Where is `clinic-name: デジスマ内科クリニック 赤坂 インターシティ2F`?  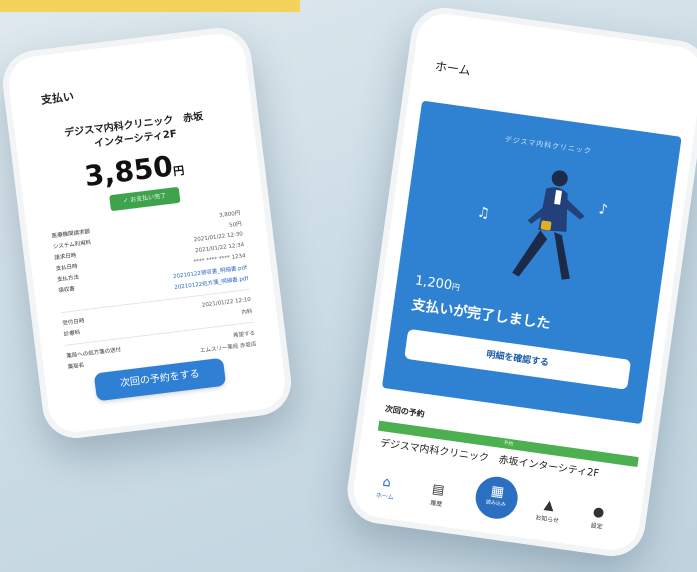 clinic-name: デジスマ内科クリニック 赤坂 インターシティ2F is located at coordinates (133, 130).